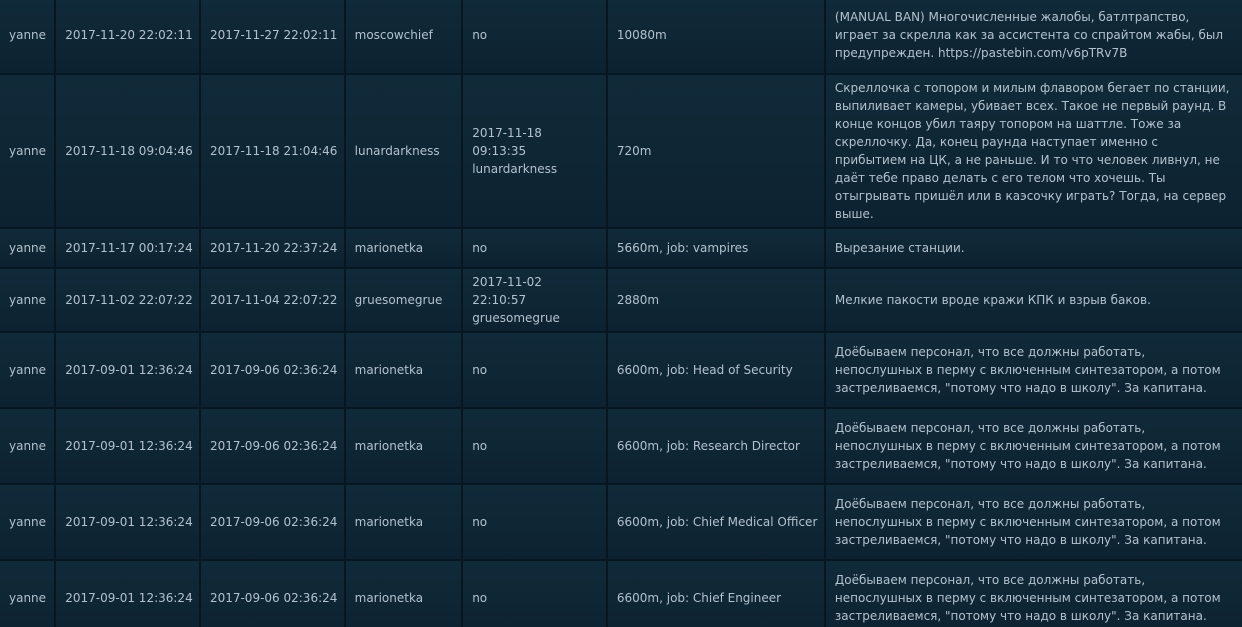 The image size is (1242, 627). What do you see at coordinates (403, 36) in the screenshot?
I see `cell-admin: moscowchief` at bounding box center [403, 36].